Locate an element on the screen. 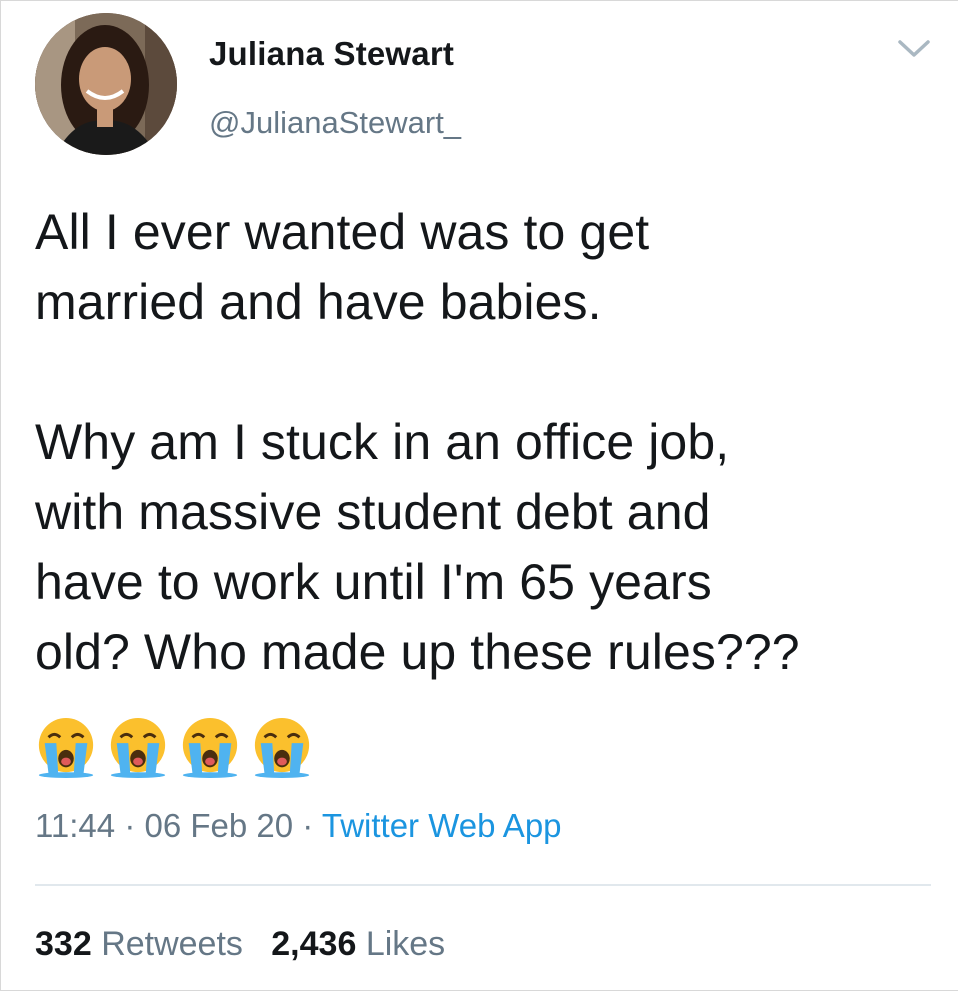  tweet-stats: 332 Retweets 2,436 Likes is located at coordinates (240, 944).